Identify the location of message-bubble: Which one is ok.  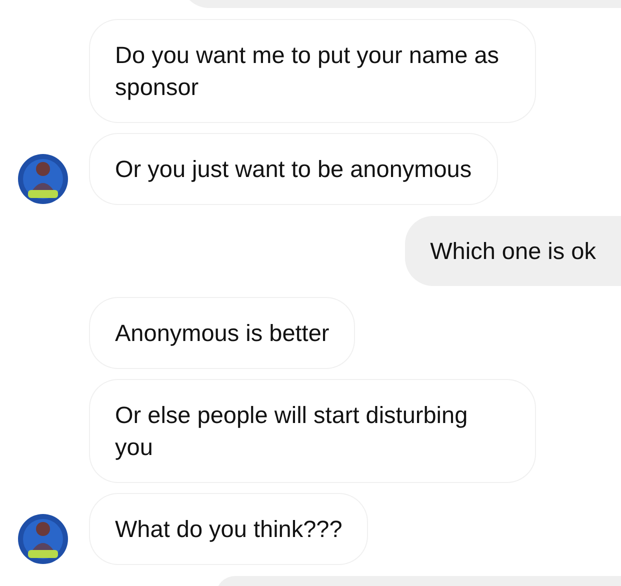
(513, 251).